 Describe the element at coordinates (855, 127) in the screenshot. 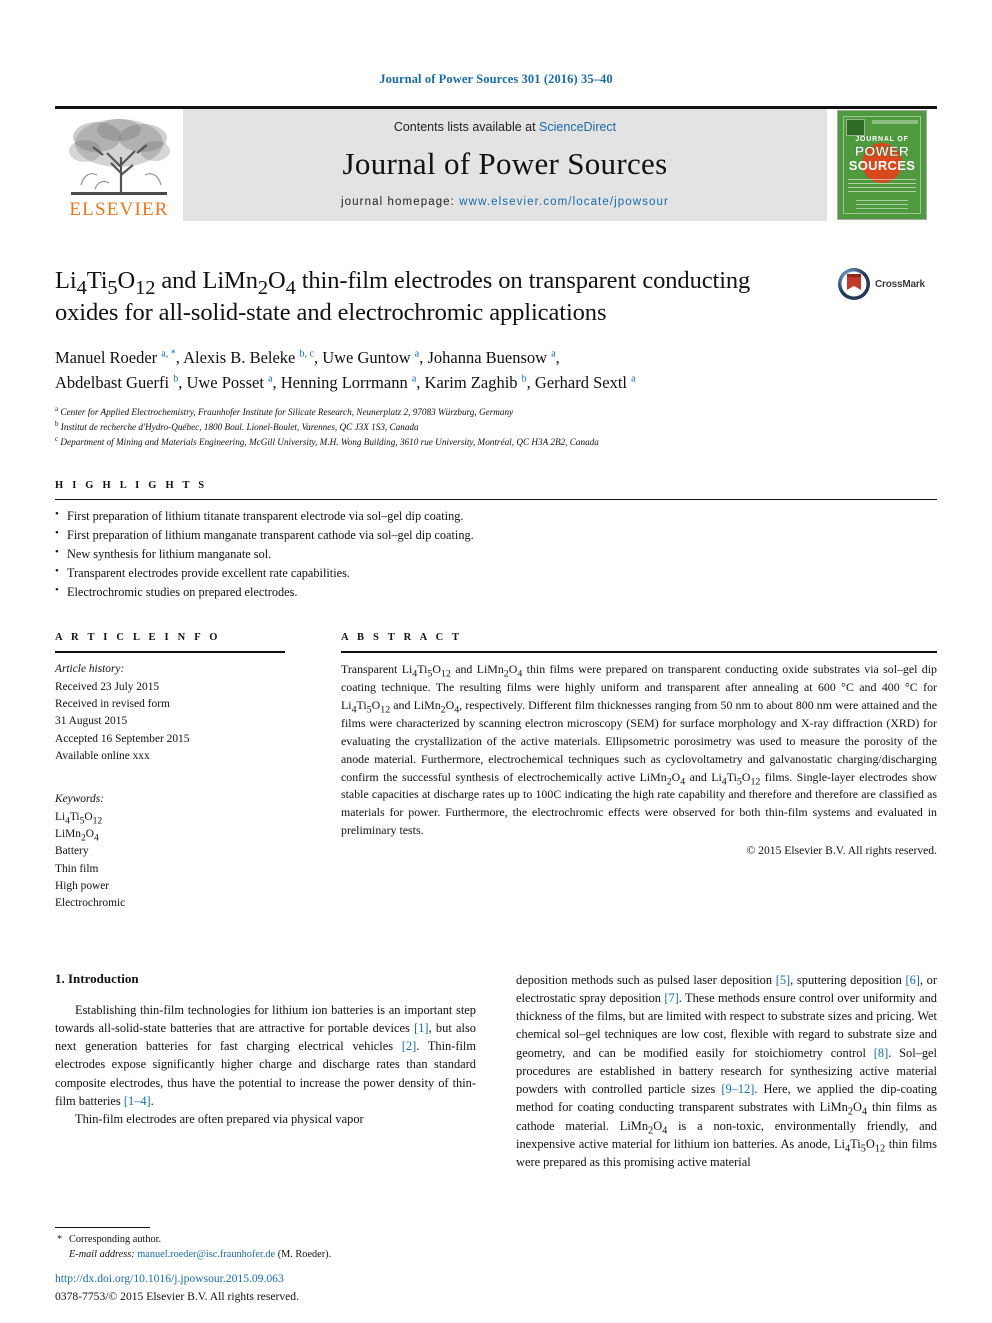

I see `cover-elsevier-mark` at that location.